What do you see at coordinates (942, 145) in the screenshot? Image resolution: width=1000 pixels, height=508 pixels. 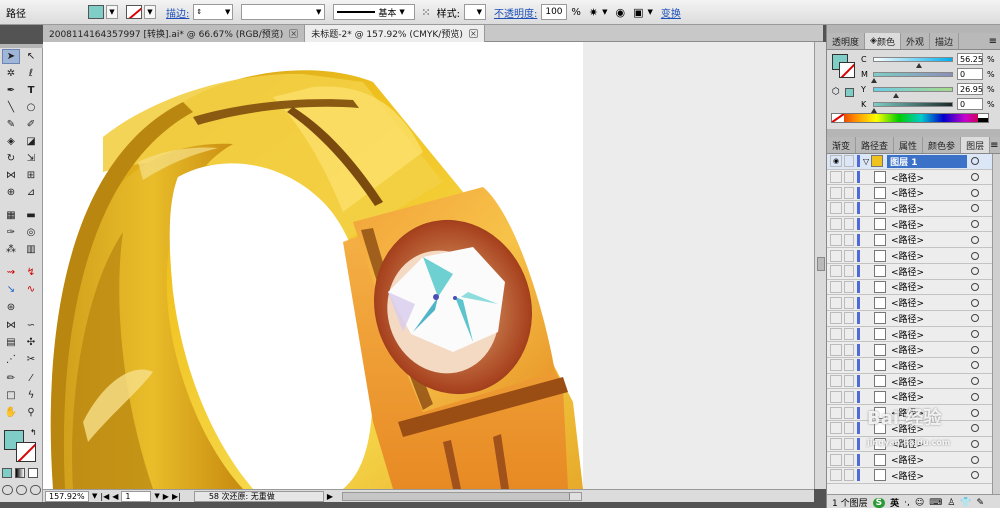 I see `tab-color-guide: 颜色参` at bounding box center [942, 145].